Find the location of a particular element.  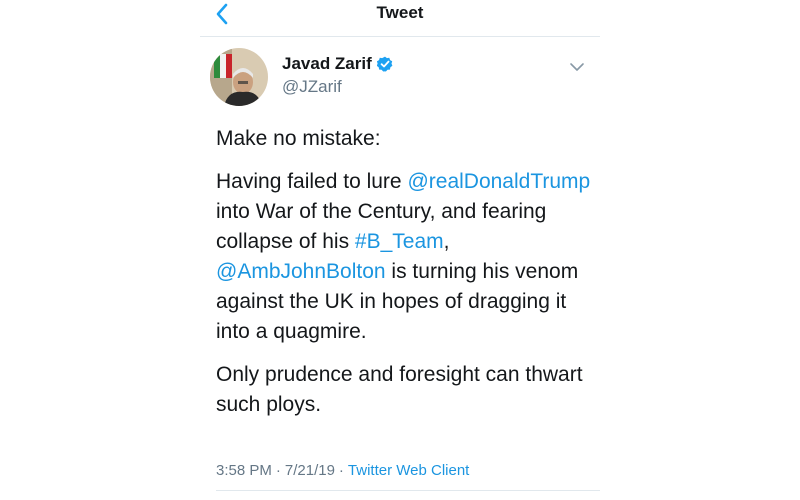

page-title: Tweet is located at coordinates (400, 12).